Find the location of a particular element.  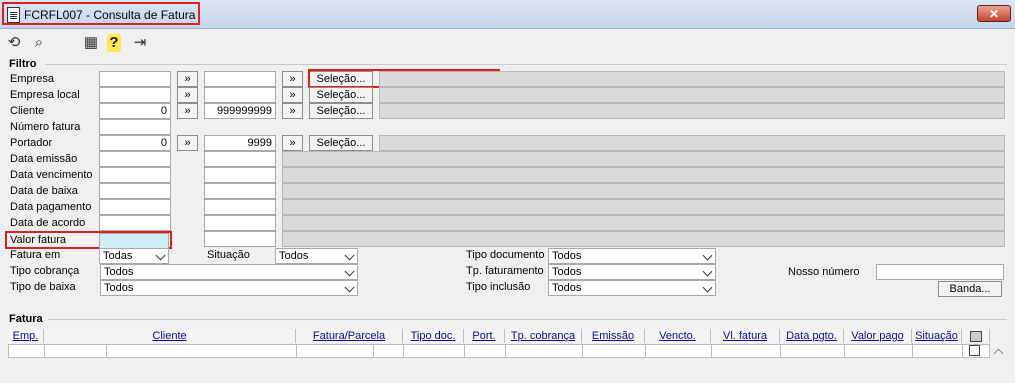

col-port: Port. is located at coordinates (484, 336).